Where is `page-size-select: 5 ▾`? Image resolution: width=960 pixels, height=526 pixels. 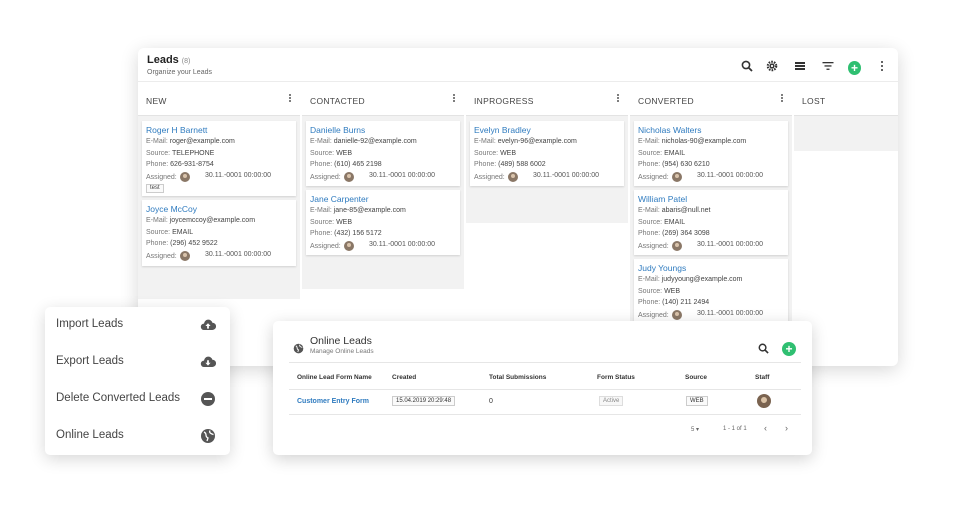 page-size-select: 5 ▾ is located at coordinates (695, 429).